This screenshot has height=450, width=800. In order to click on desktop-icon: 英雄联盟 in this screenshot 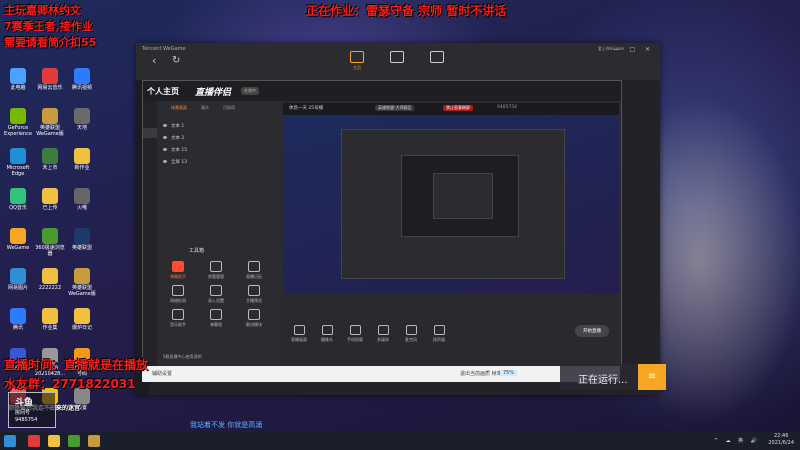, I will do `click(82, 239)`.